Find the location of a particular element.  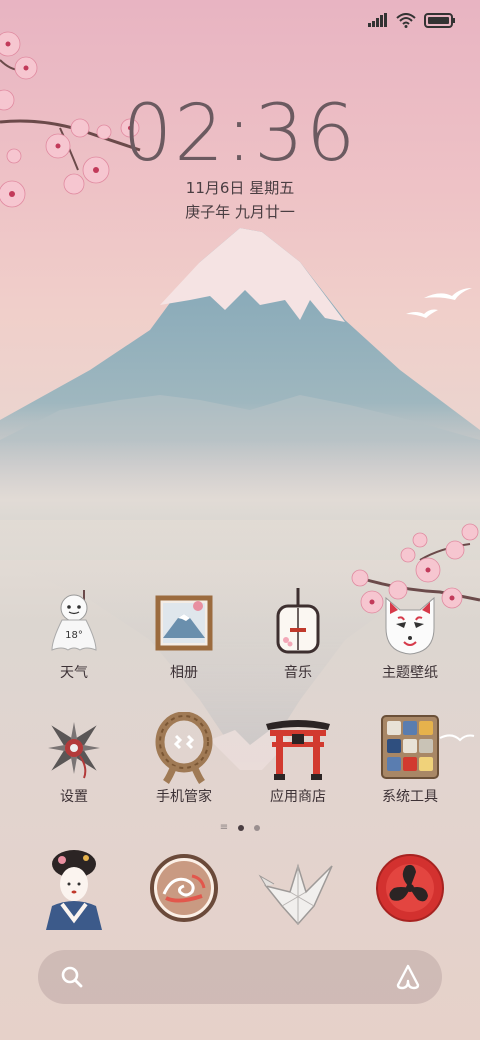

wifi-icon is located at coordinates (406, 20).